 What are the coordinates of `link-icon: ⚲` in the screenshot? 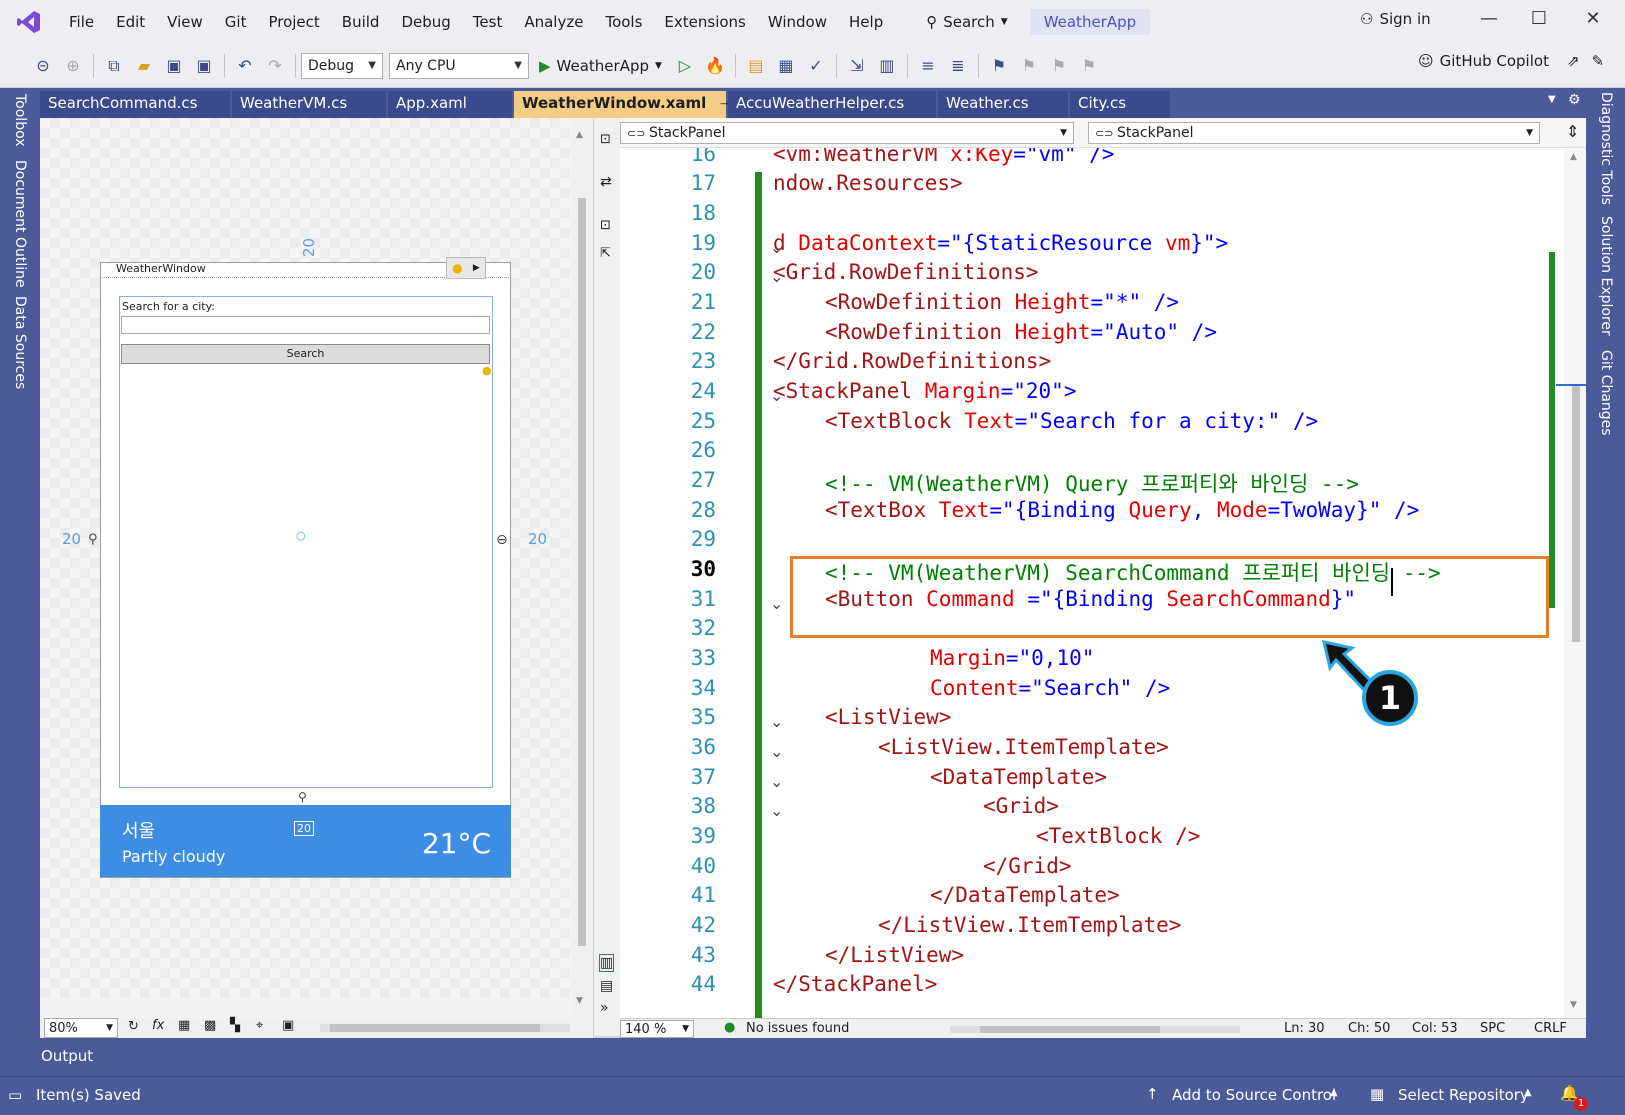 It's located at (93, 539).